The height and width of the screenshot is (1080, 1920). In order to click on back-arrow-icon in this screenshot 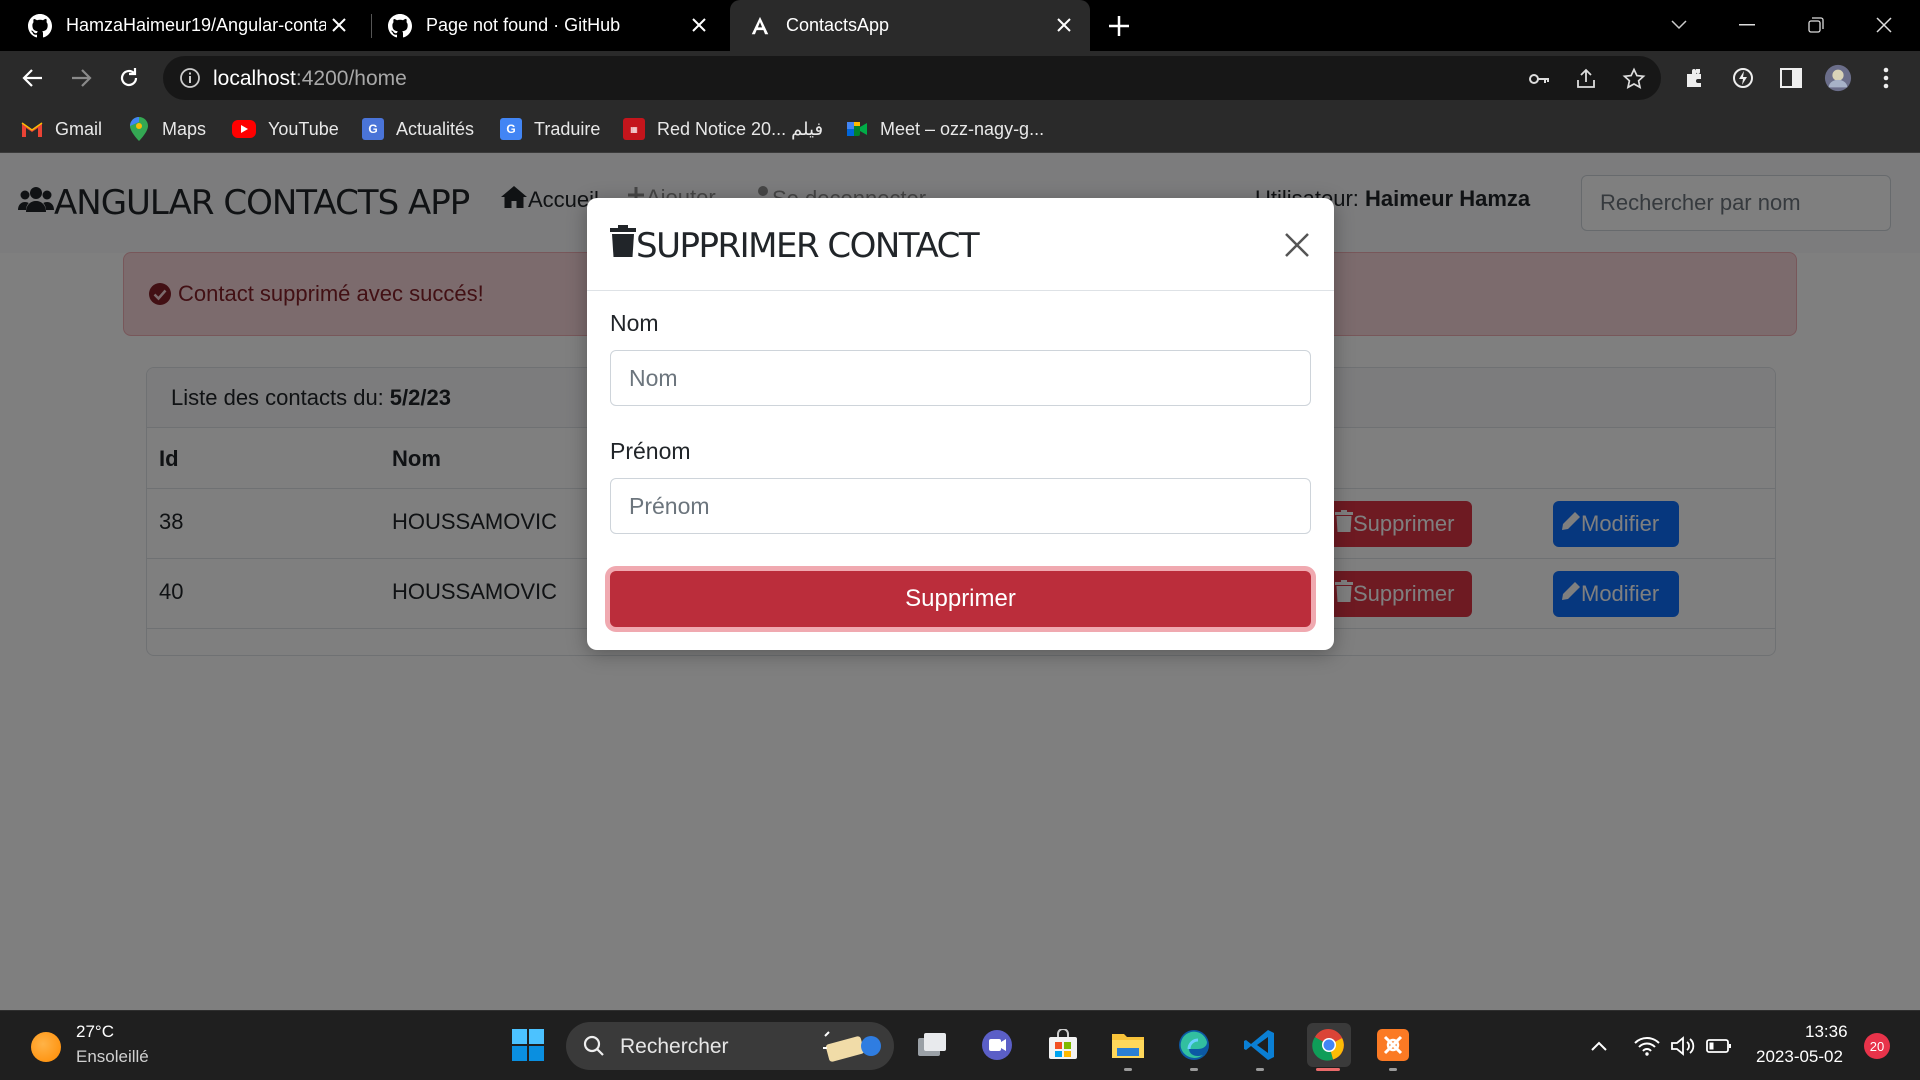, I will do `click(33, 78)`.